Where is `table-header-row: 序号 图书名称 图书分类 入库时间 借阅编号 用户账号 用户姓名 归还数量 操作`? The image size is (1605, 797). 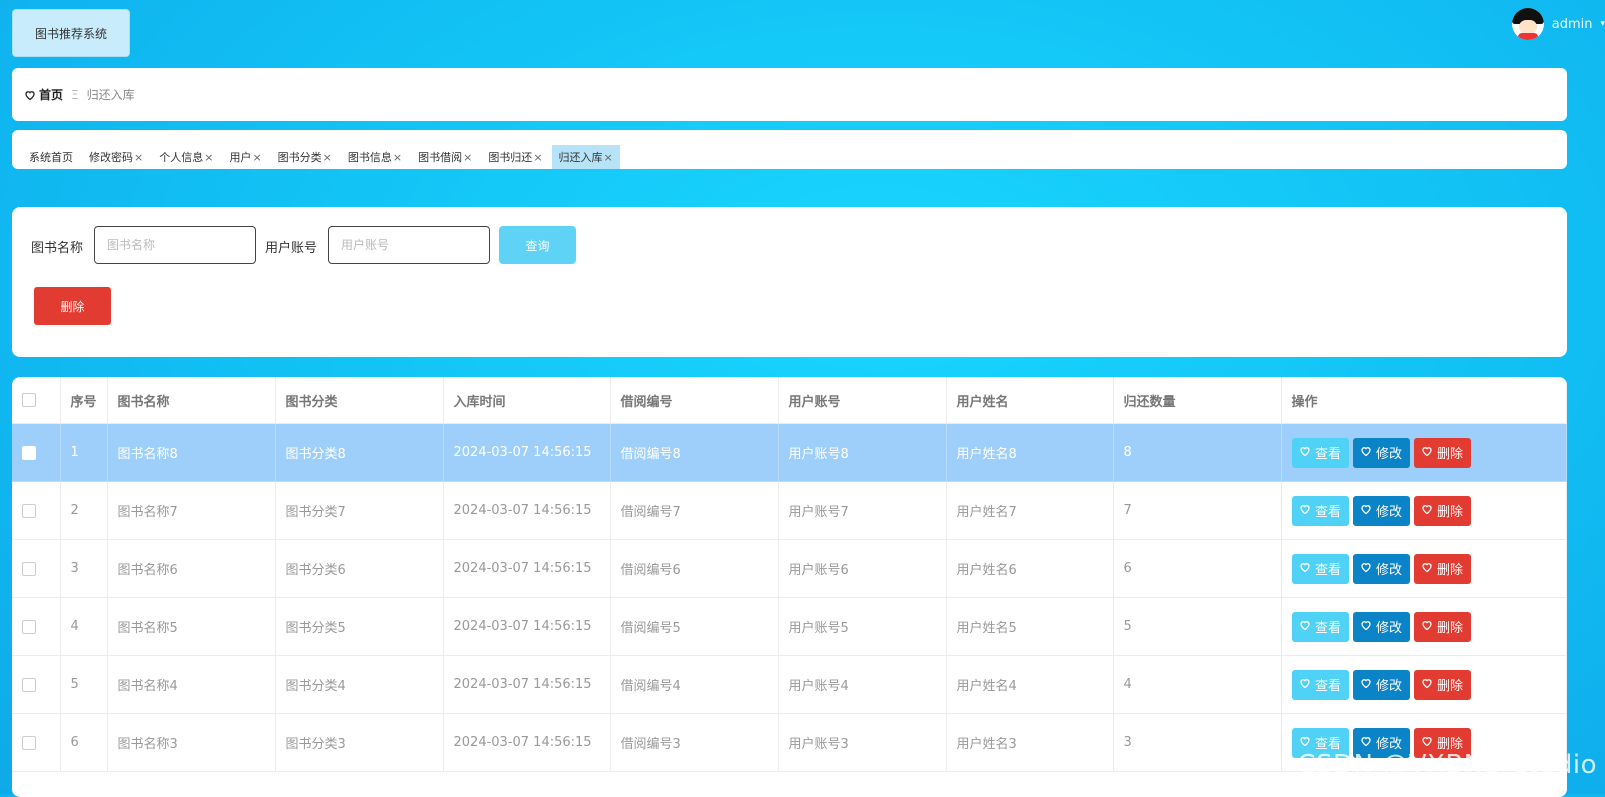 table-header-row: 序号 图书名称 图书分类 入库时间 借阅编号 用户账号 用户姓名 归还数量 操作 is located at coordinates (789, 400).